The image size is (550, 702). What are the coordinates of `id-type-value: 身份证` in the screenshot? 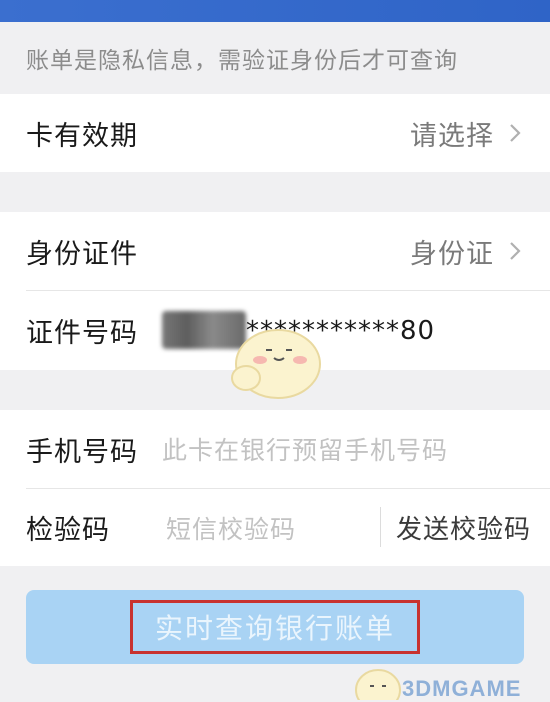 It's located at (452, 254).